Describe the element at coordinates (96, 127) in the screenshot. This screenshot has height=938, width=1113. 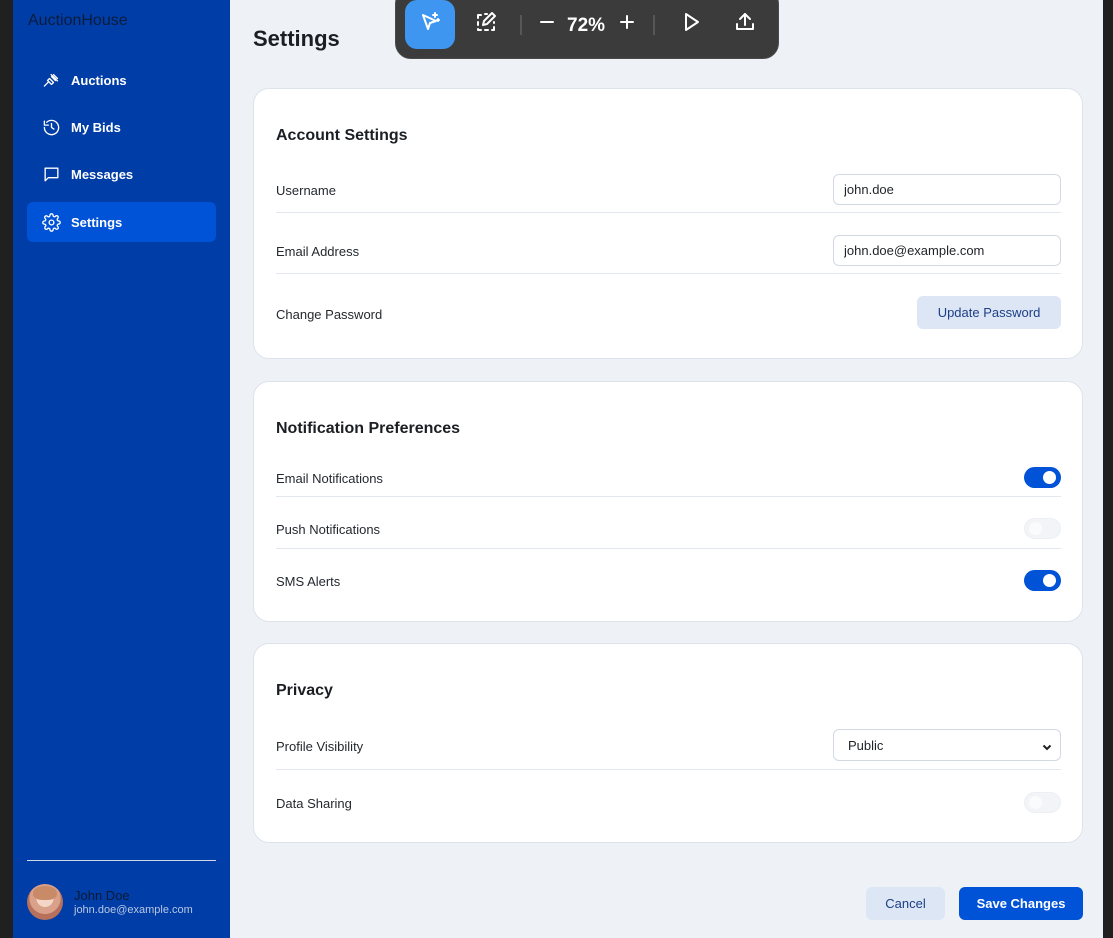
I see `sidebar-item-label: My Bids` at that location.